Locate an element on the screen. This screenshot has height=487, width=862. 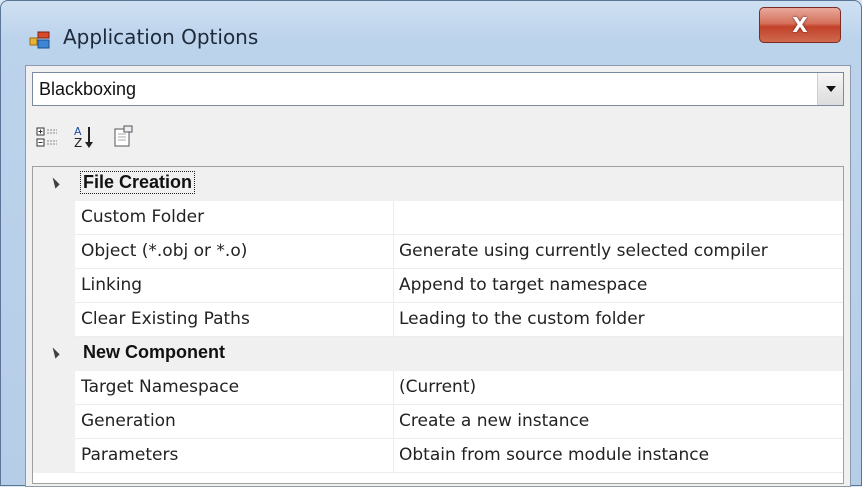
category-new-component: New Component is located at coordinates (438, 354).